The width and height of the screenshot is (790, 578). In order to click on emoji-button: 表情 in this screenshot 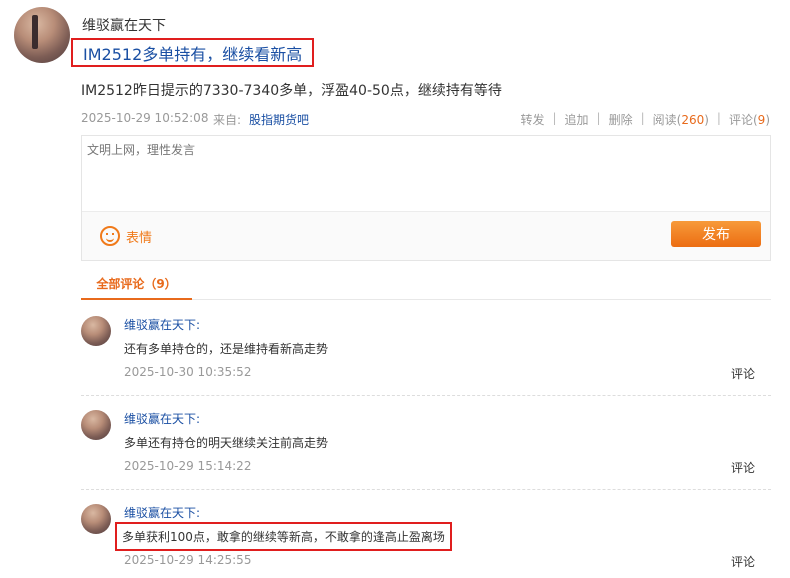, I will do `click(126, 236)`.